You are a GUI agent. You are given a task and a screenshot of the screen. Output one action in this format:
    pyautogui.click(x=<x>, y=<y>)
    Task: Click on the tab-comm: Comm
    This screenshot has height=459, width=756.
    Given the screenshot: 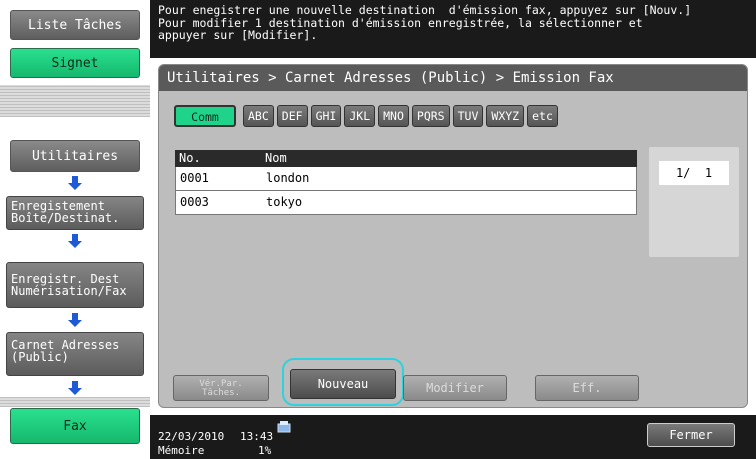 What is the action you would take?
    pyautogui.click(x=205, y=116)
    